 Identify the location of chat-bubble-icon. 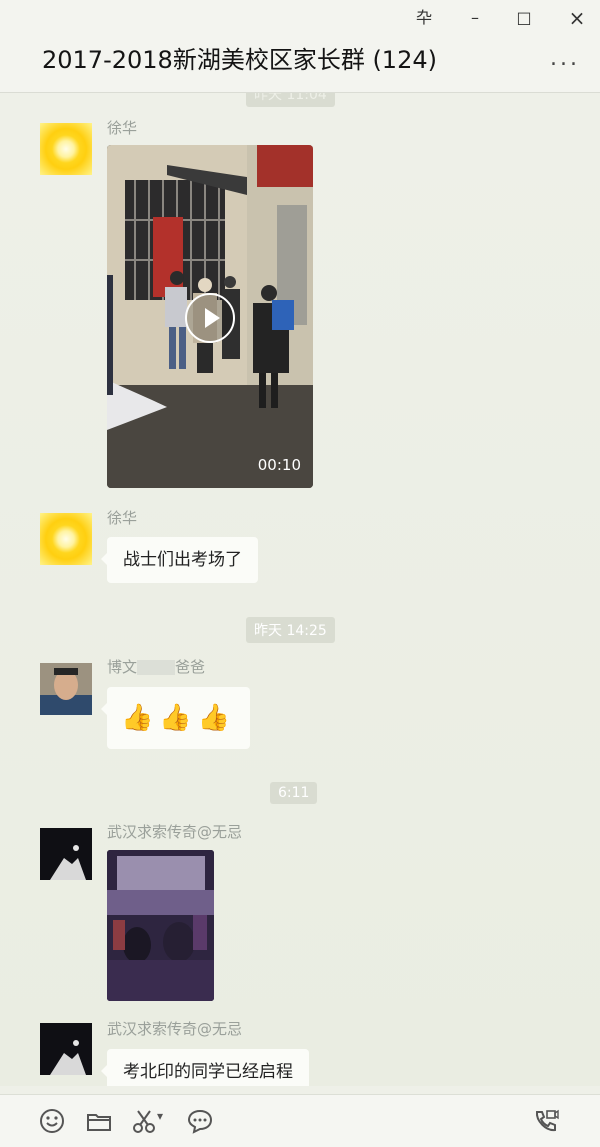
(200, 1121).